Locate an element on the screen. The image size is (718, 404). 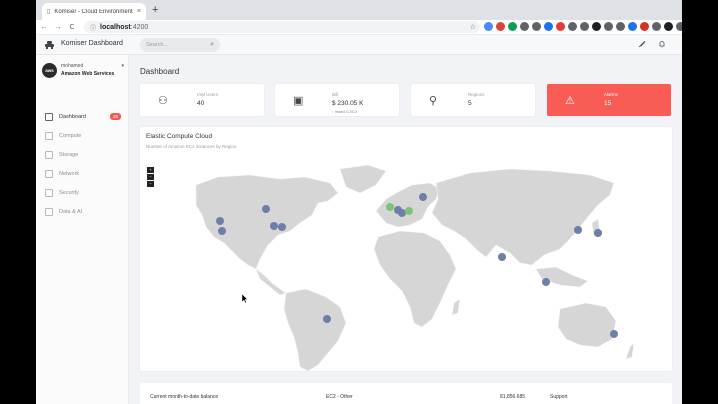
sidebar-item-data-ai: Data & AI is located at coordinates (82, 211).